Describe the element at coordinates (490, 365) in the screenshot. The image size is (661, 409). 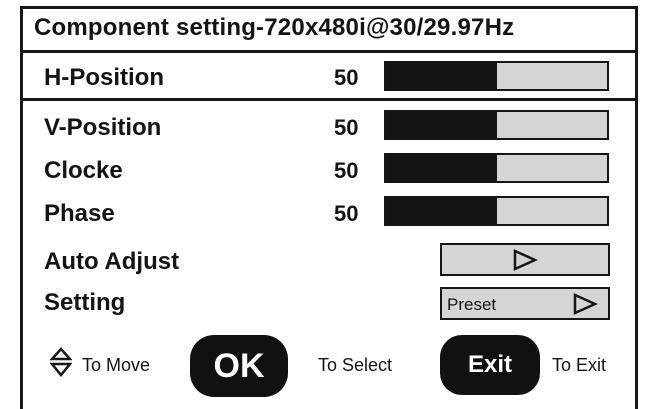
I see `exit-button: Exit` at that location.